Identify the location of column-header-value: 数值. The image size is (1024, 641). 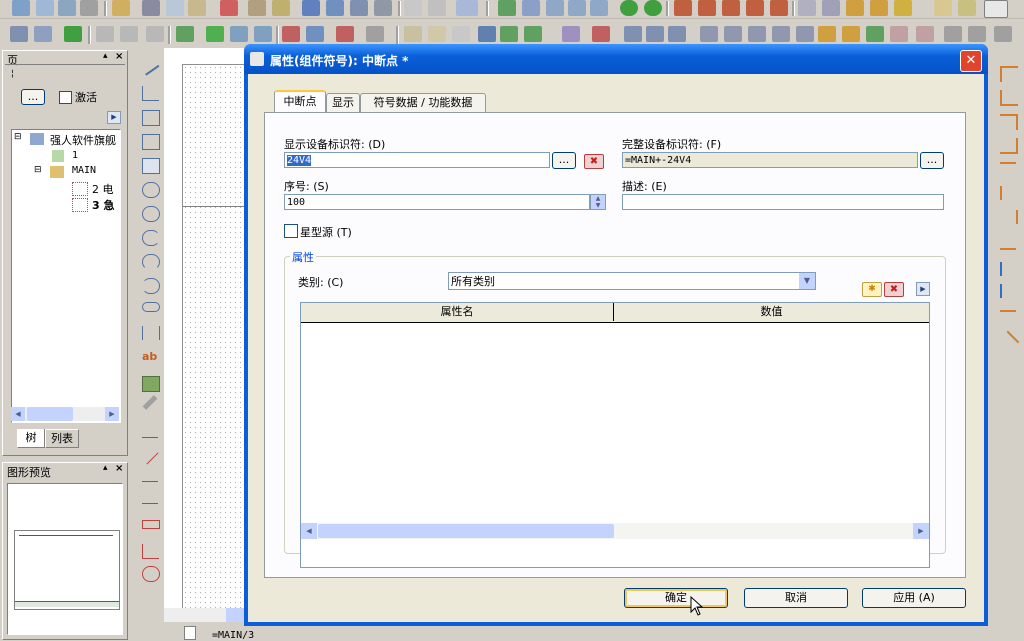
(771, 312).